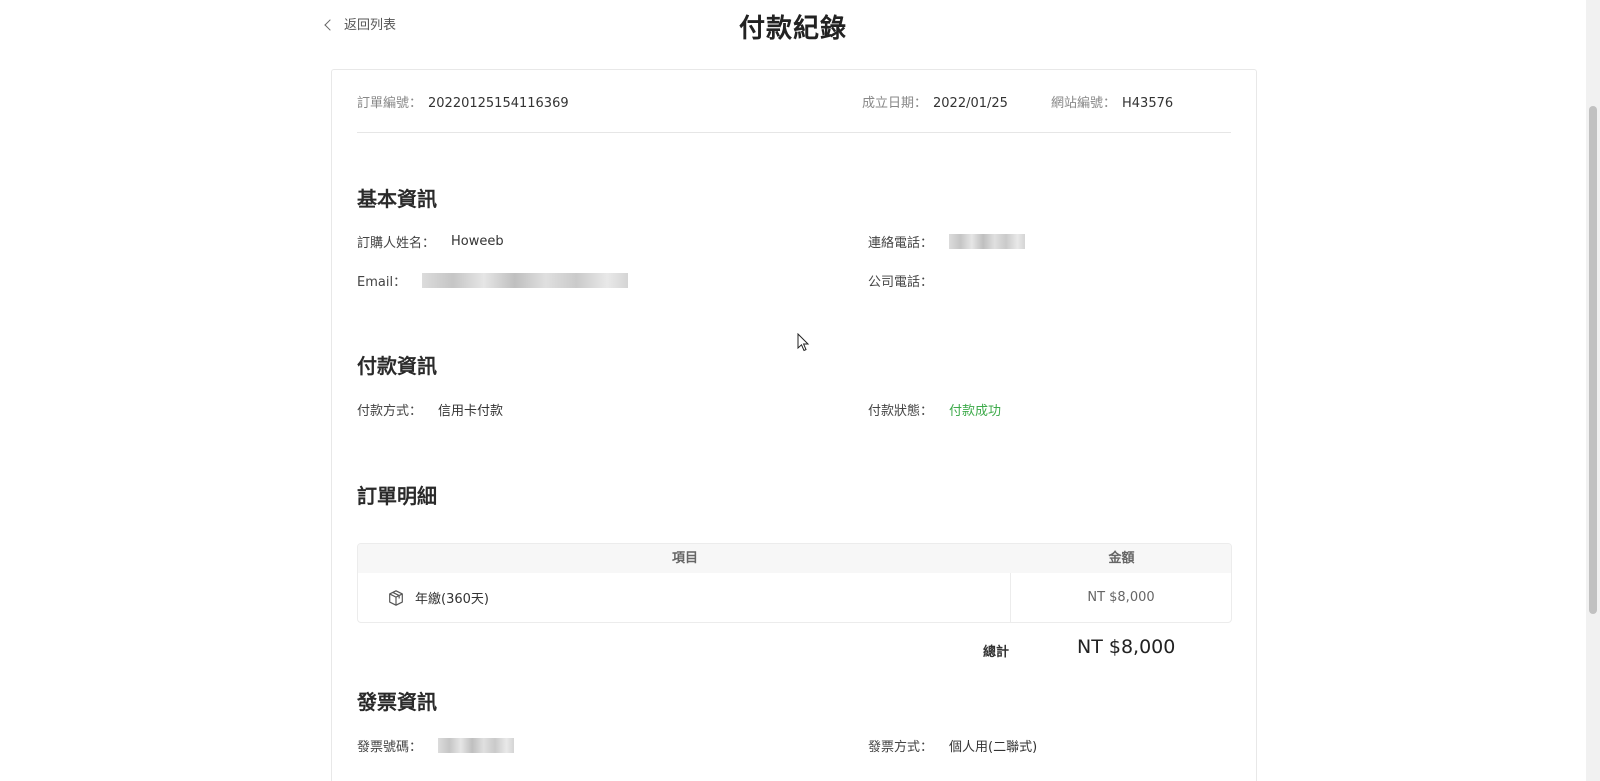  Describe the element at coordinates (794, 558) in the screenshot. I see `table-header: 項目 金額` at that location.